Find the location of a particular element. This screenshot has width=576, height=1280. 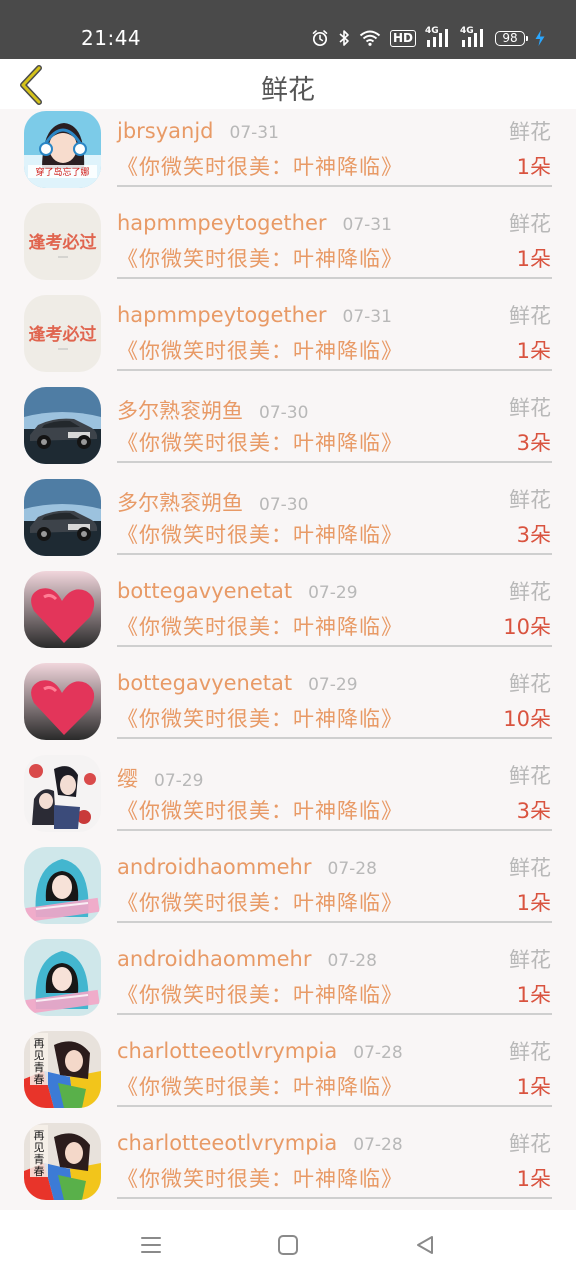

girl-headphones-avatar: 穿了岛忘了娜 is located at coordinates (62, 149).